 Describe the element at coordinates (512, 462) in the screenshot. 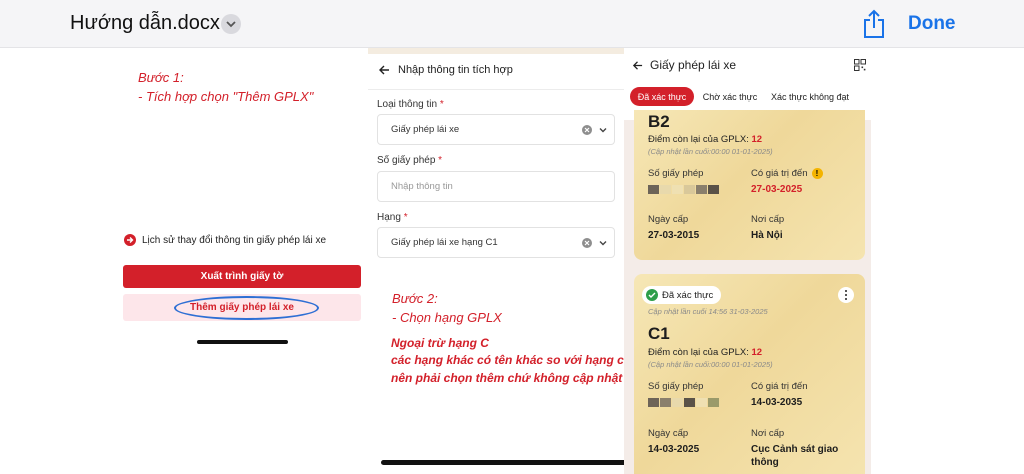

I see `scroll-indicator` at that location.